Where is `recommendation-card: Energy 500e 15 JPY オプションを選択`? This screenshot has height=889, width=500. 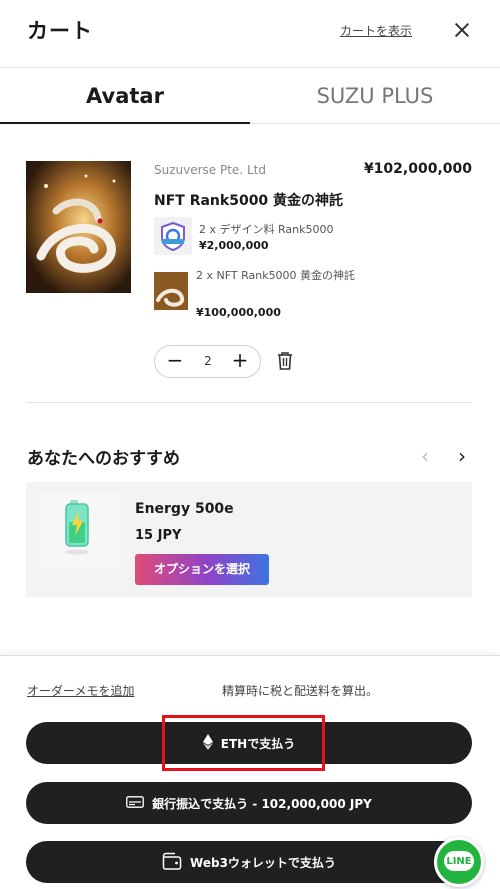 recommendation-card: Energy 500e 15 JPY オプションを選択 is located at coordinates (249, 539).